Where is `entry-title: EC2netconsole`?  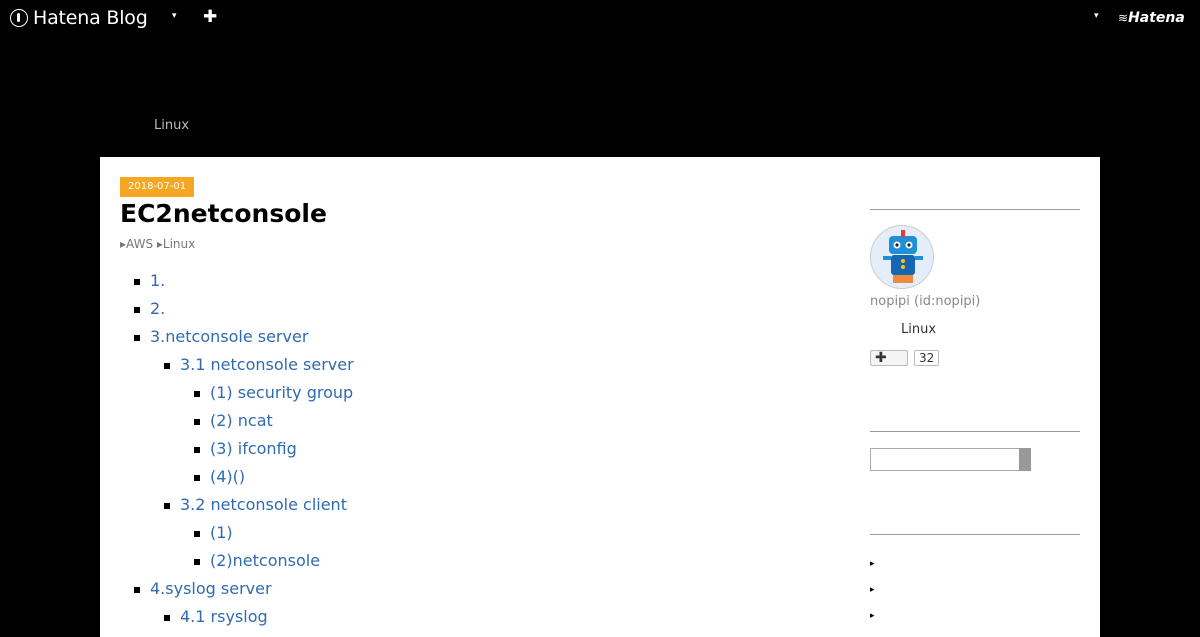 entry-title: EC2netconsole is located at coordinates (223, 213).